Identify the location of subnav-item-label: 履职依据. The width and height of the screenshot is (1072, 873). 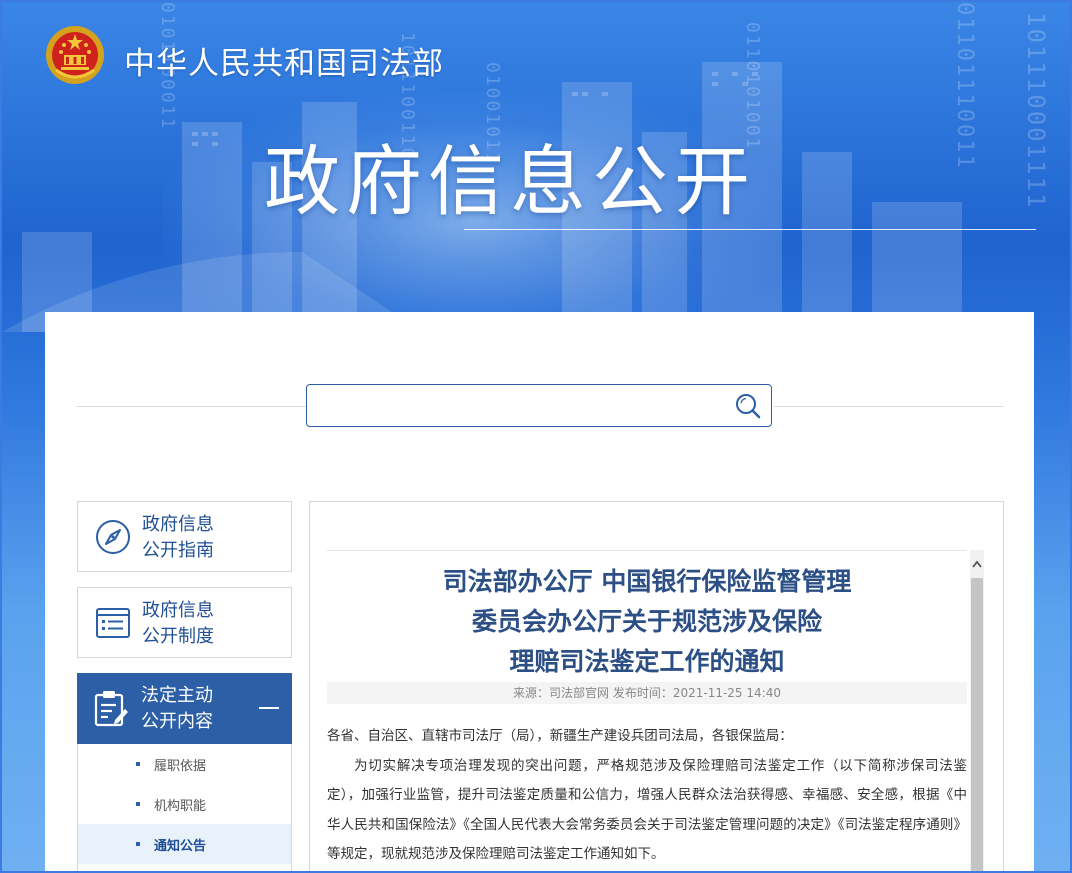
(180, 766).